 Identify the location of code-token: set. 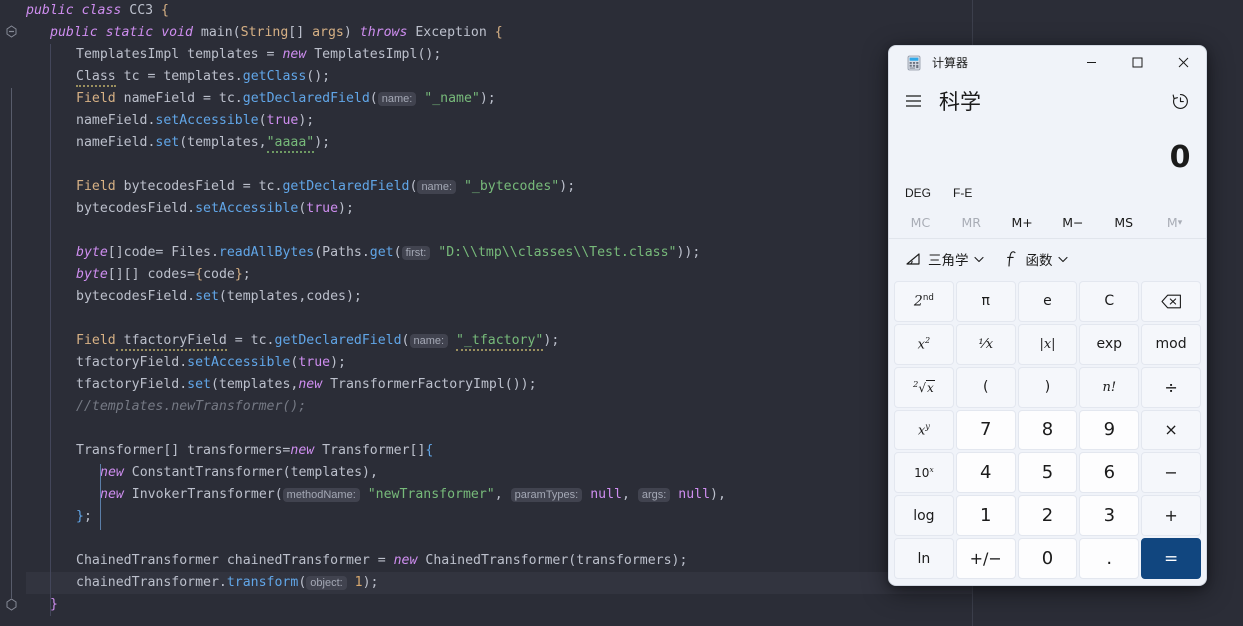
(167, 142).